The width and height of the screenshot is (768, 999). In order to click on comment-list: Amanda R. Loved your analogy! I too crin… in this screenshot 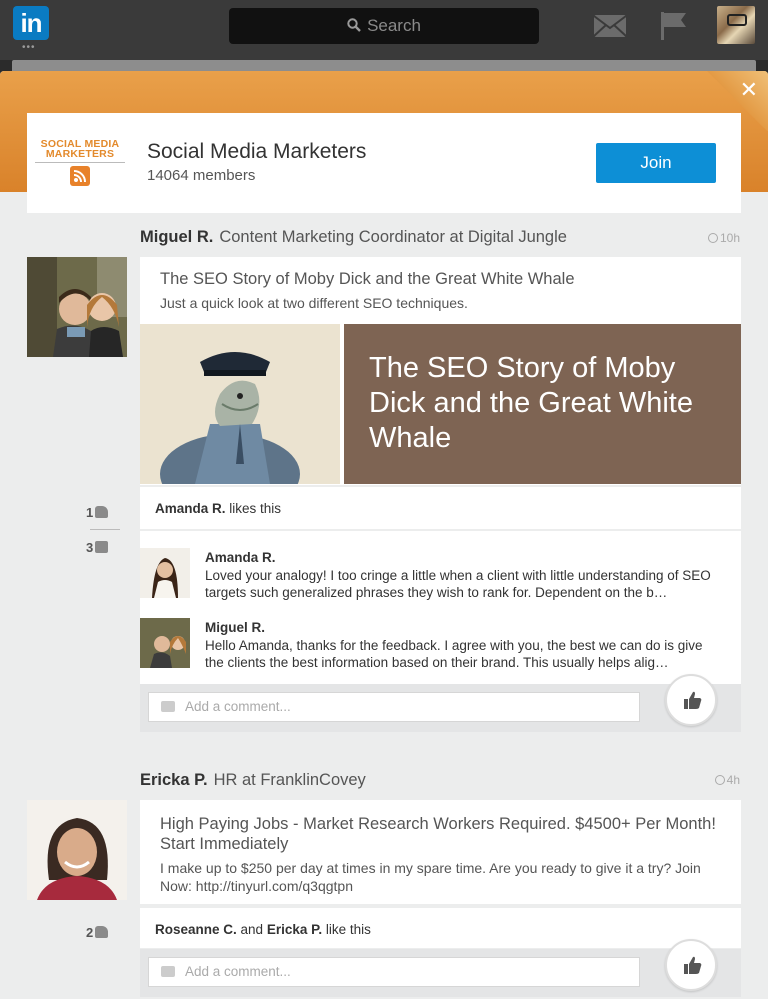, I will do `click(440, 607)`.